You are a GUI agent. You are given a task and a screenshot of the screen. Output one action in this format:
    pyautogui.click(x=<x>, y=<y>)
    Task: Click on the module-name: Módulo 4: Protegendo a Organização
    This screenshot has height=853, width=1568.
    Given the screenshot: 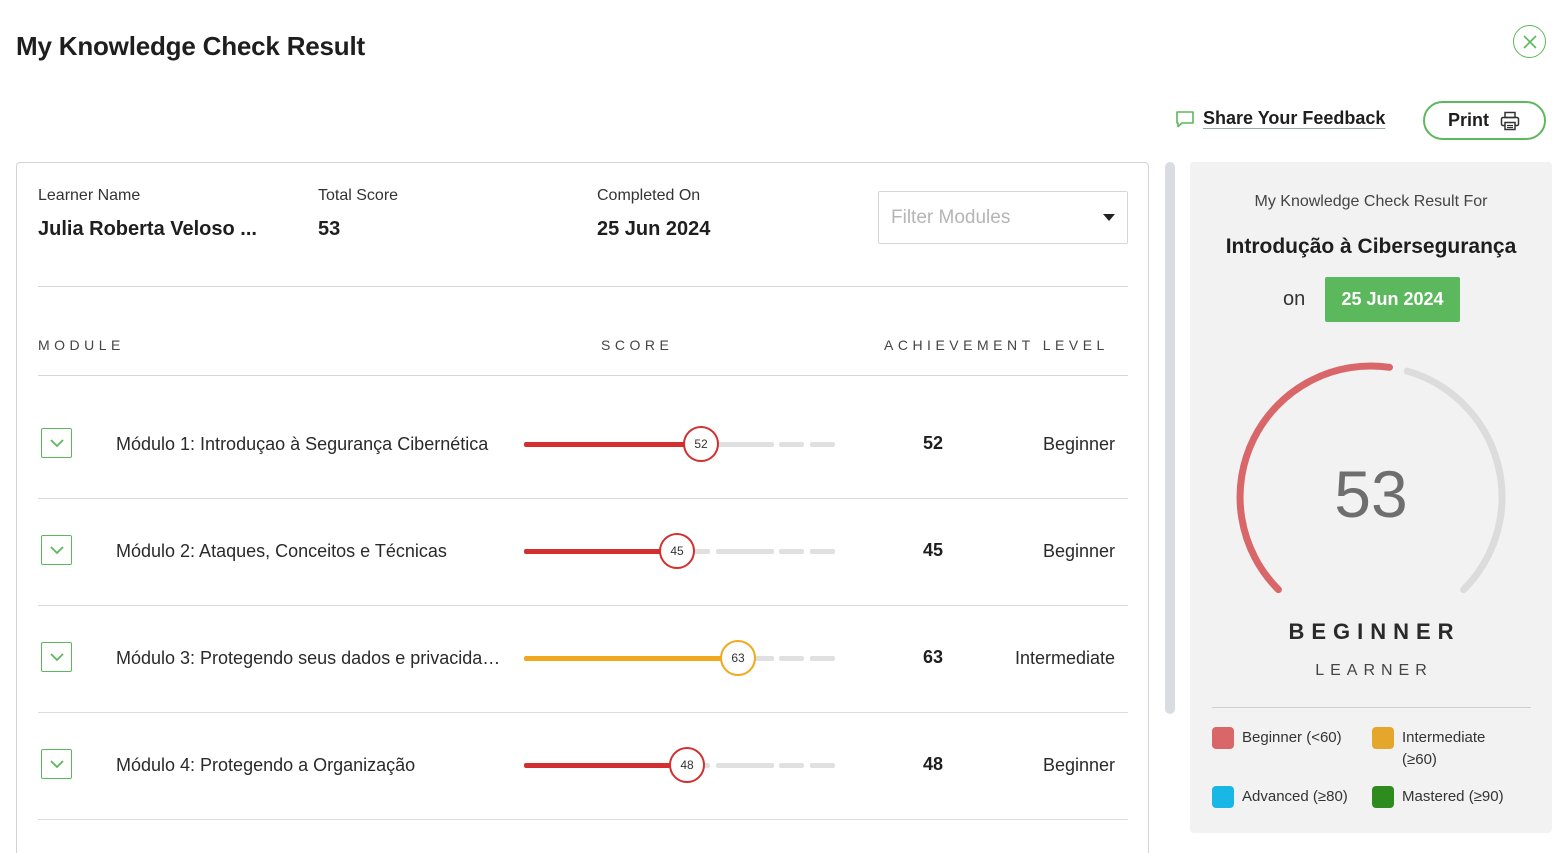 What is the action you would take?
    pyautogui.click(x=266, y=765)
    